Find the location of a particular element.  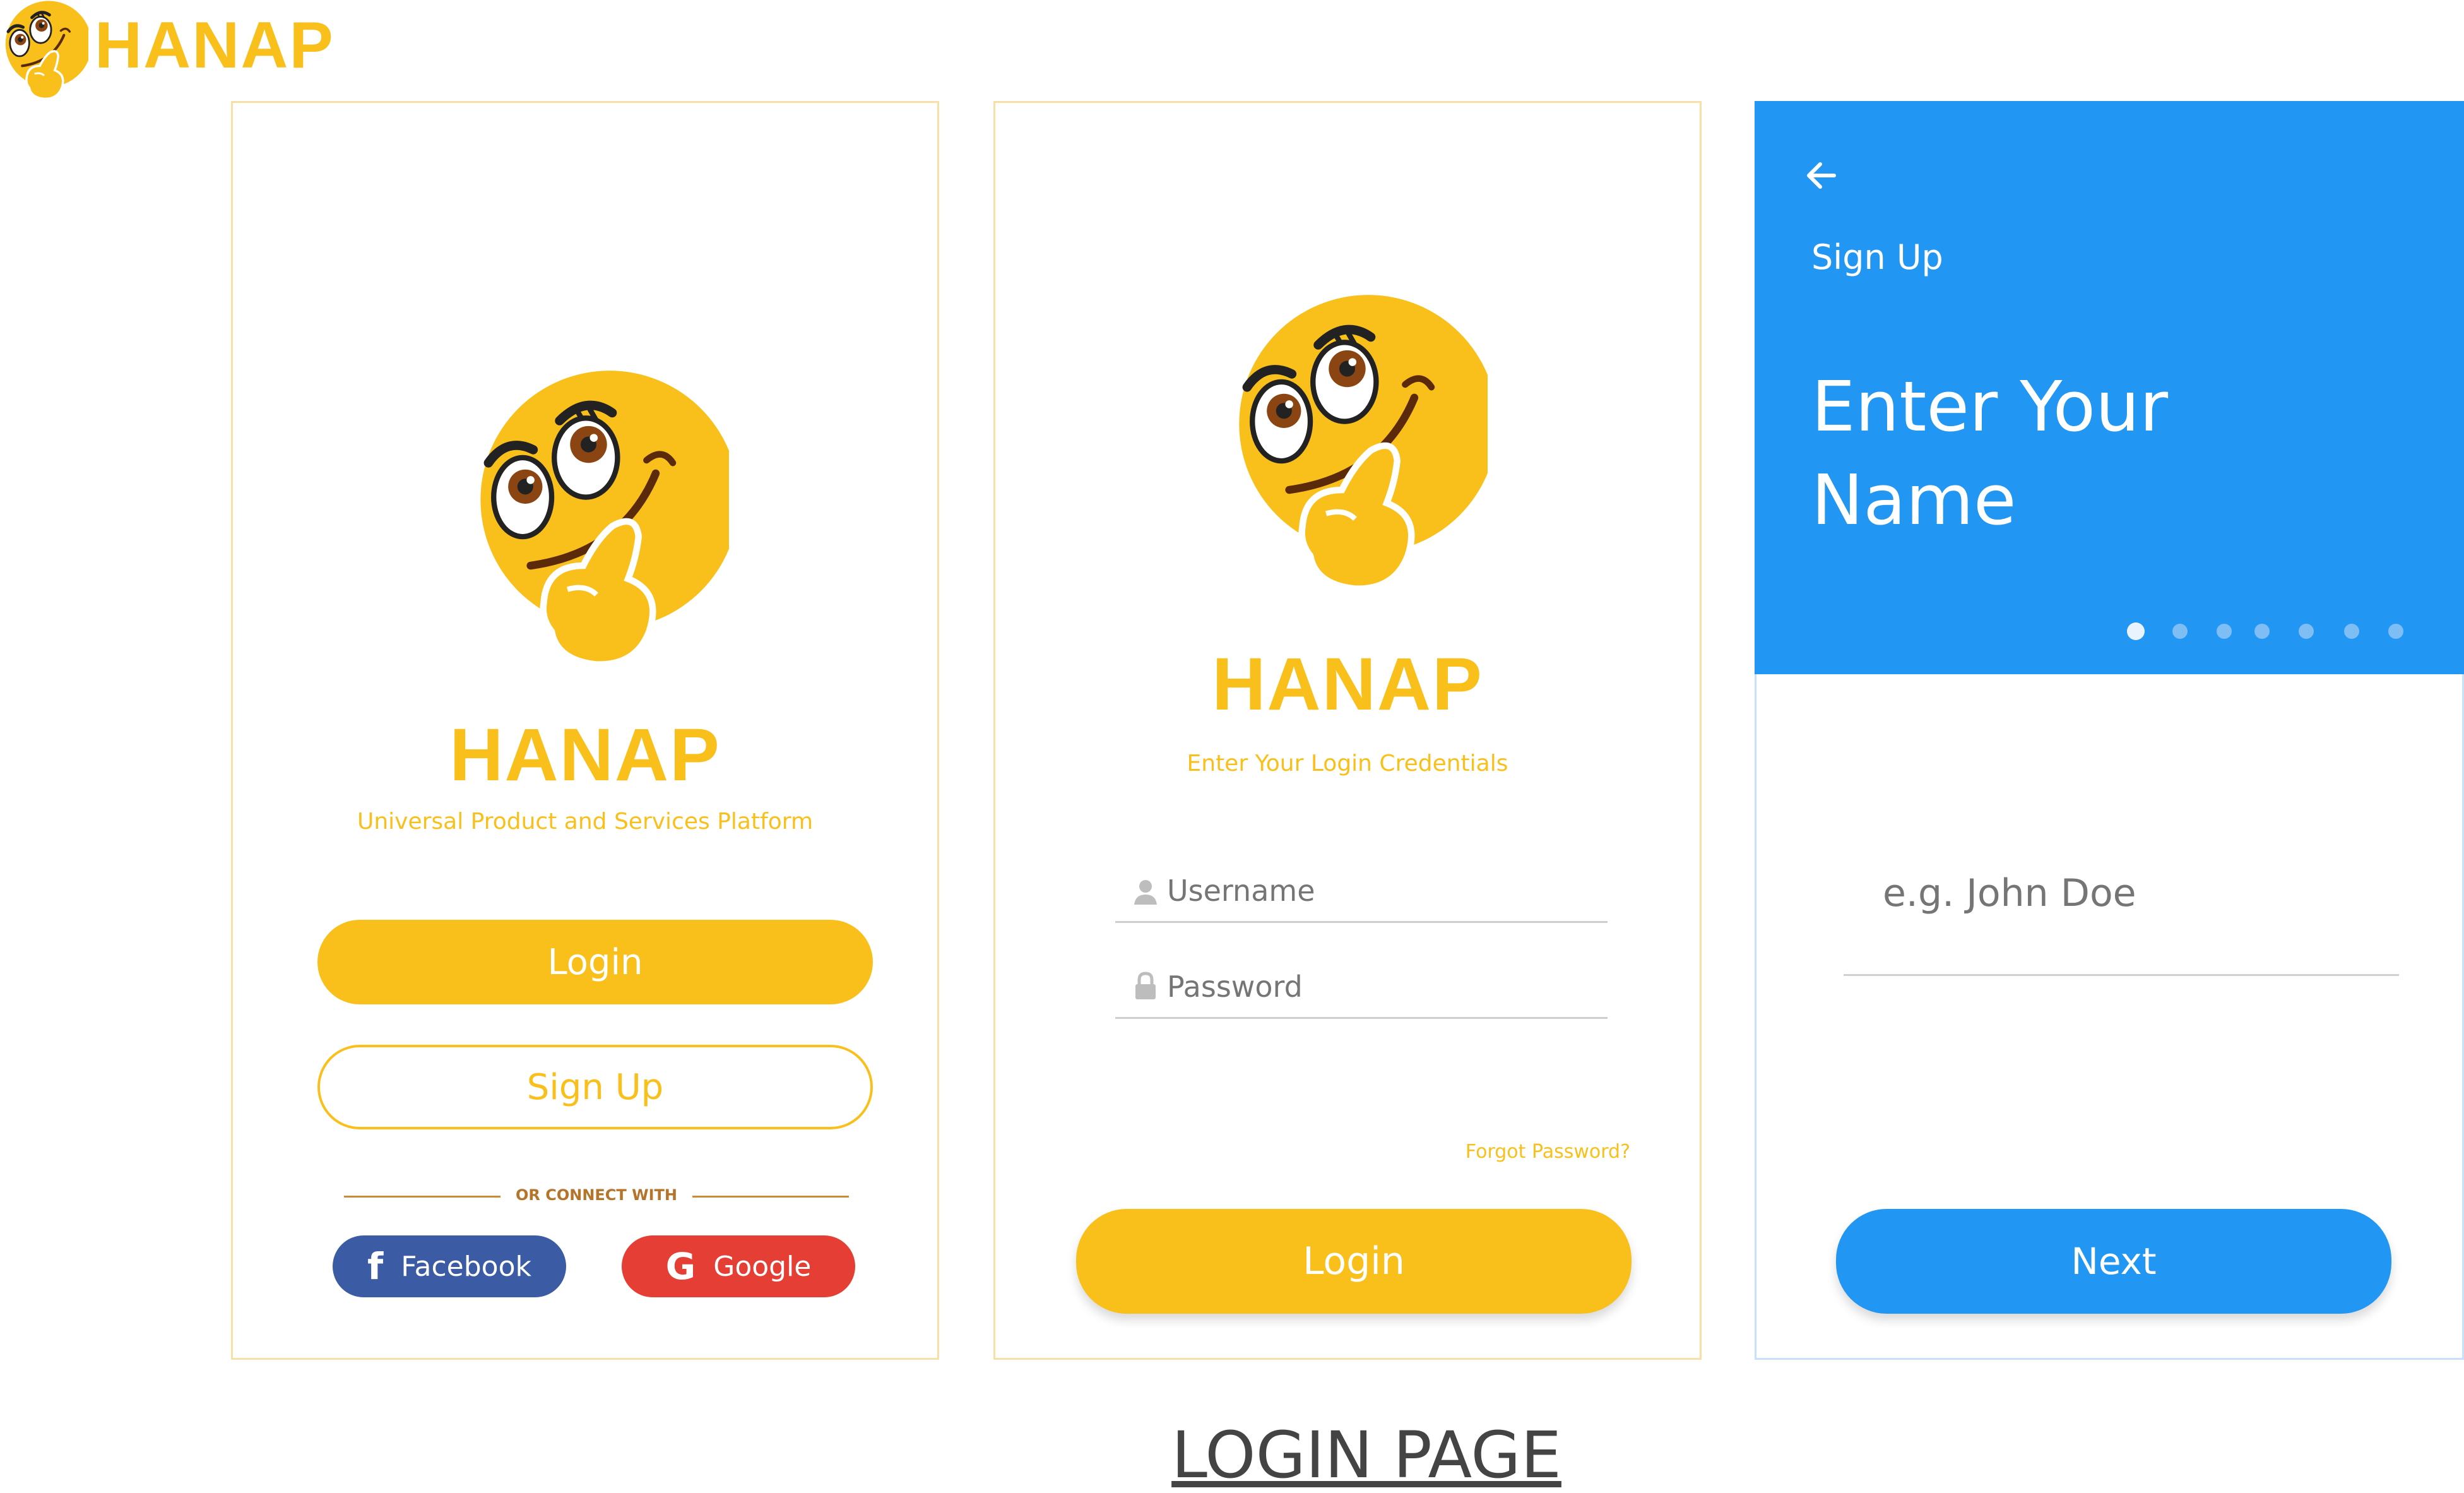

username-underline is located at coordinates (1362, 922).